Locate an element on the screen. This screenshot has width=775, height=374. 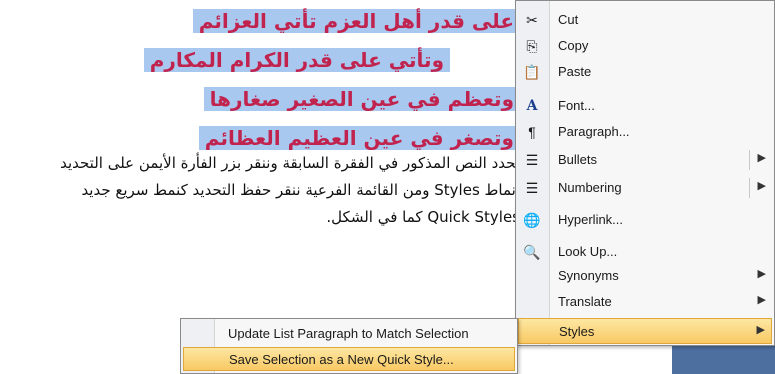
body-line-3: Quick Styles كما في الشكل. is located at coordinates (423, 217).